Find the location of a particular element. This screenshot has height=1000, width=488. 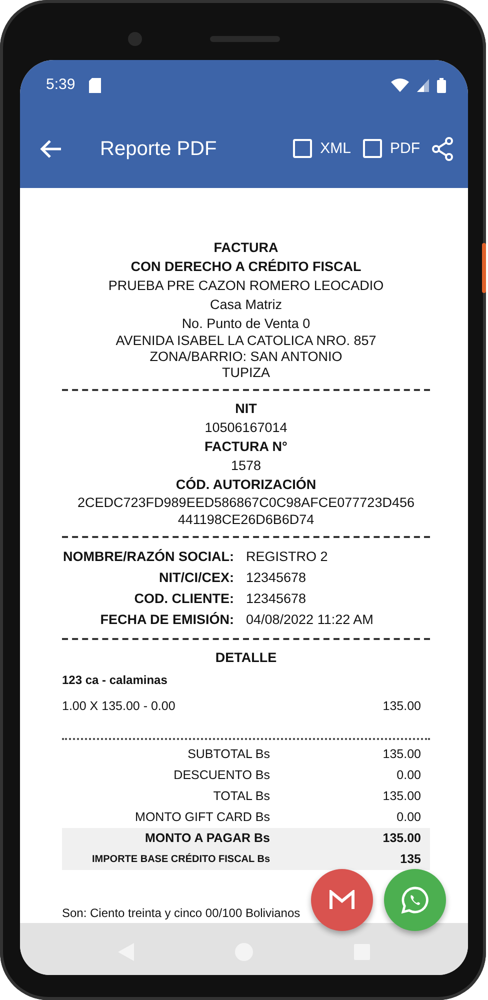

mail-icon is located at coordinates (342, 900).